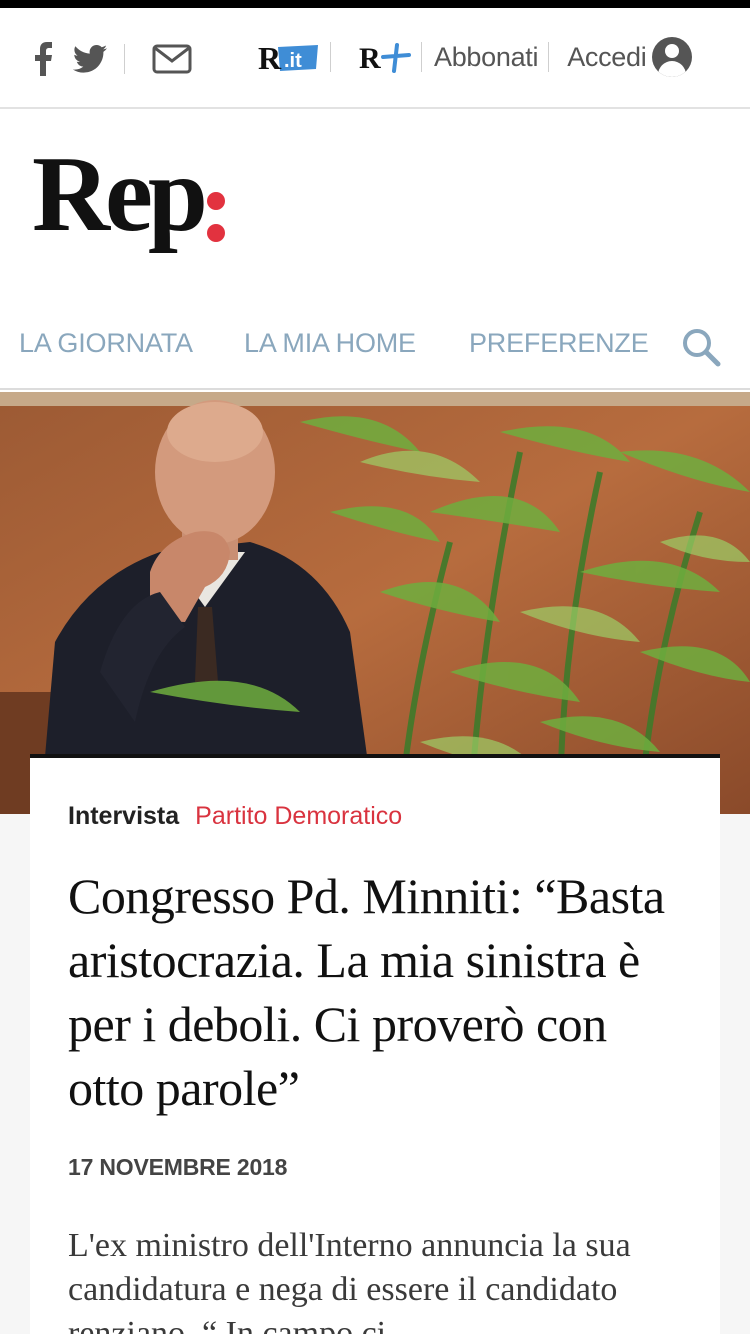  Describe the element at coordinates (120, 194) in the screenshot. I see `logo-text: Rep` at that location.